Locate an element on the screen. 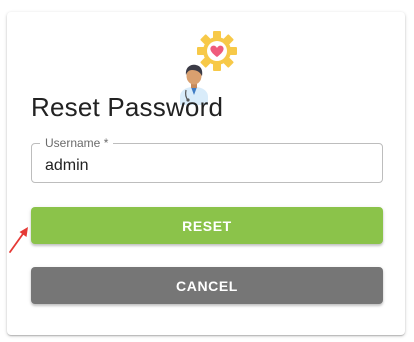  red-arrow-icon is located at coordinates (18, 240).